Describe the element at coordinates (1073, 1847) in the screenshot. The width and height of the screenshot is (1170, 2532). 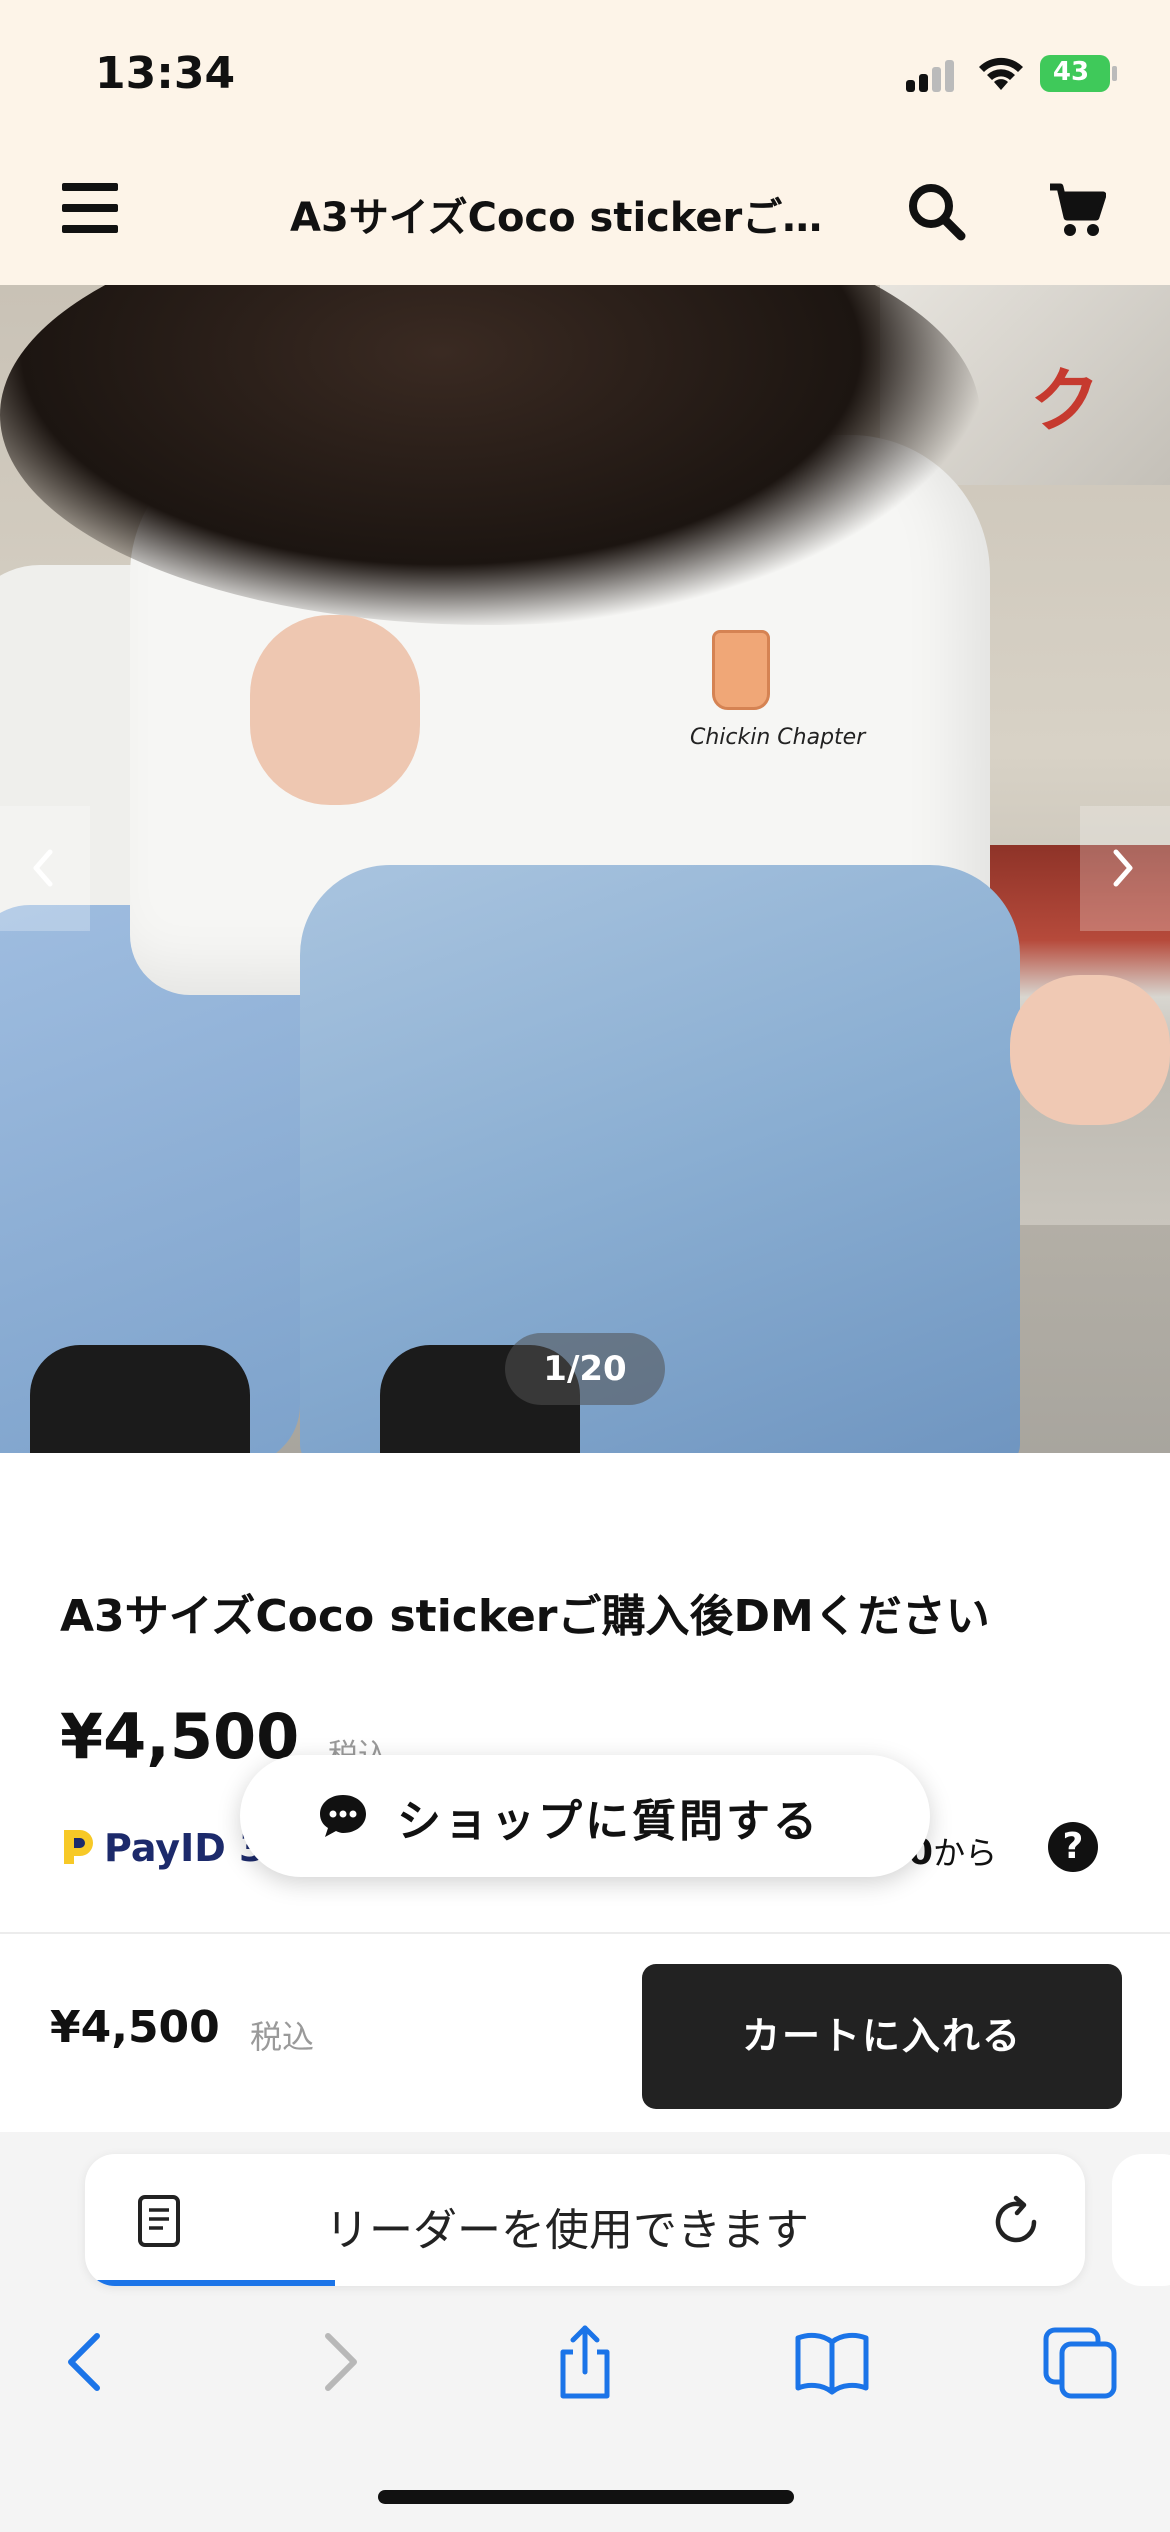
I see `help-icon: ?` at that location.